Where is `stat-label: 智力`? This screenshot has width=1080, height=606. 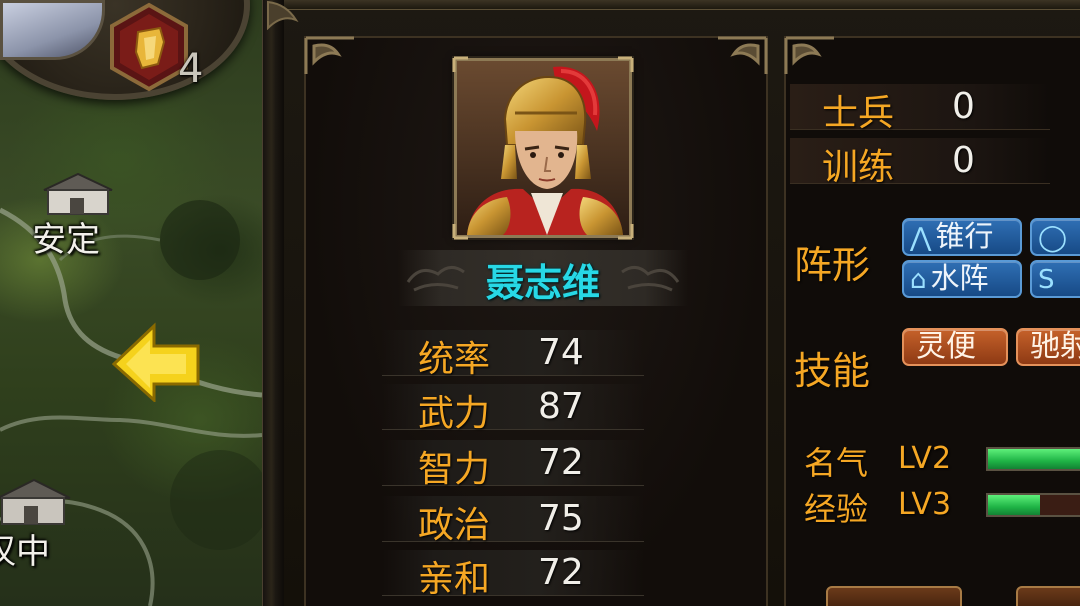
stat-label: 智力 is located at coordinates (454, 469).